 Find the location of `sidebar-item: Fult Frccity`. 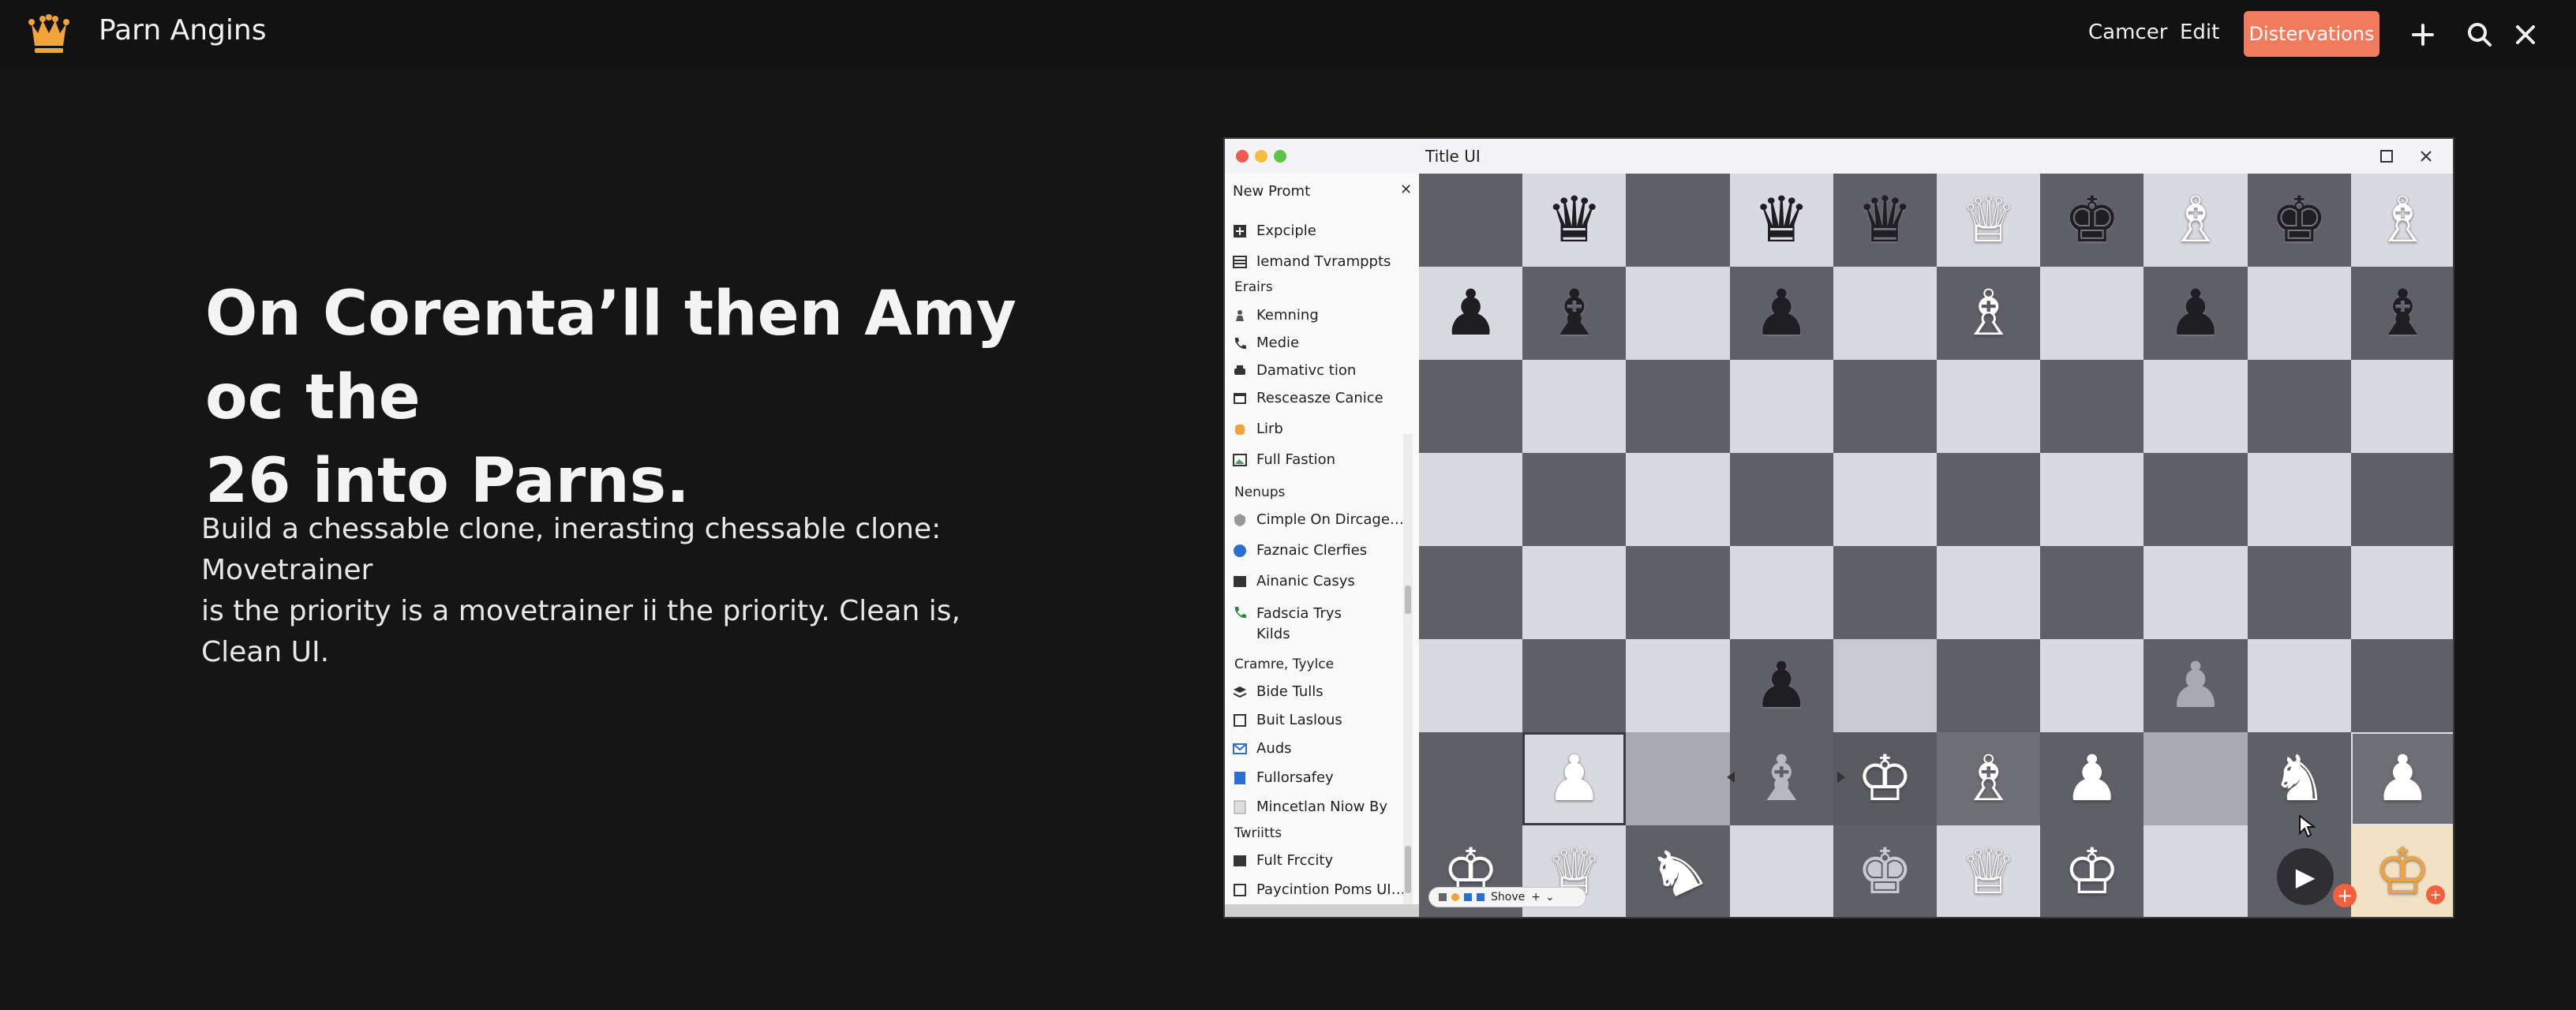

sidebar-item: Fult Frccity is located at coordinates (1283, 860).